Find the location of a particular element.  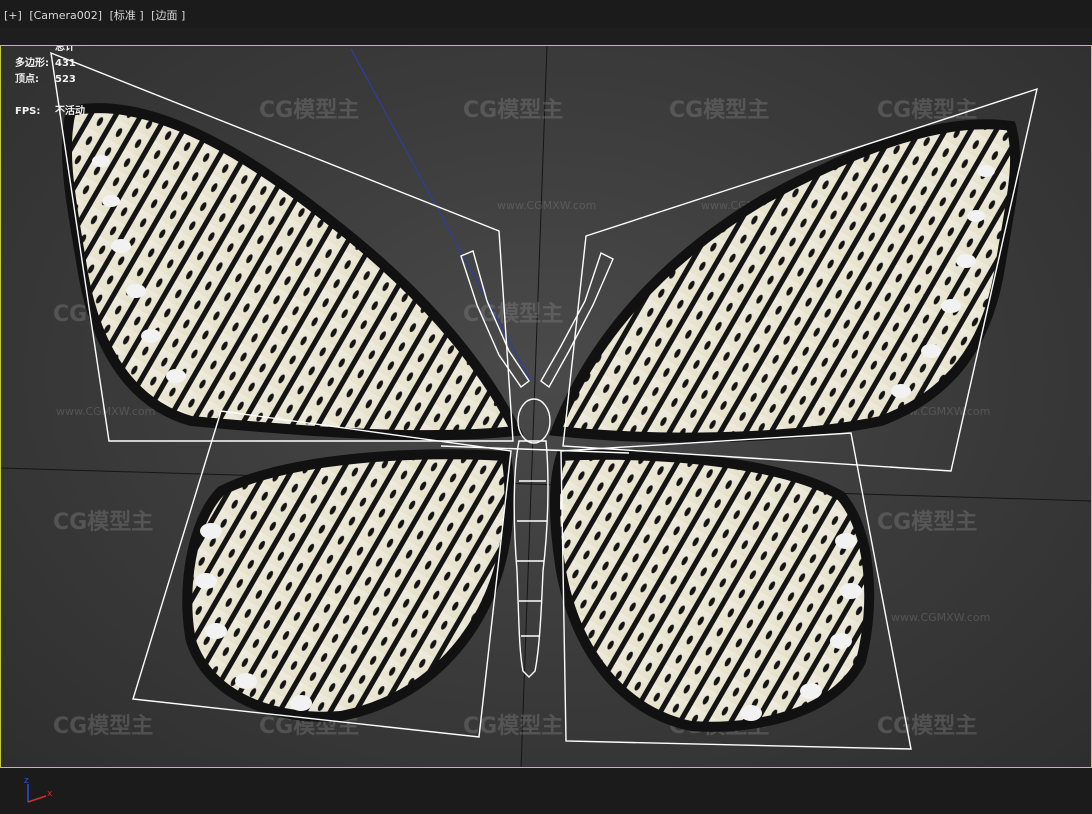

stats-vertices-value: 523 is located at coordinates (65, 79).